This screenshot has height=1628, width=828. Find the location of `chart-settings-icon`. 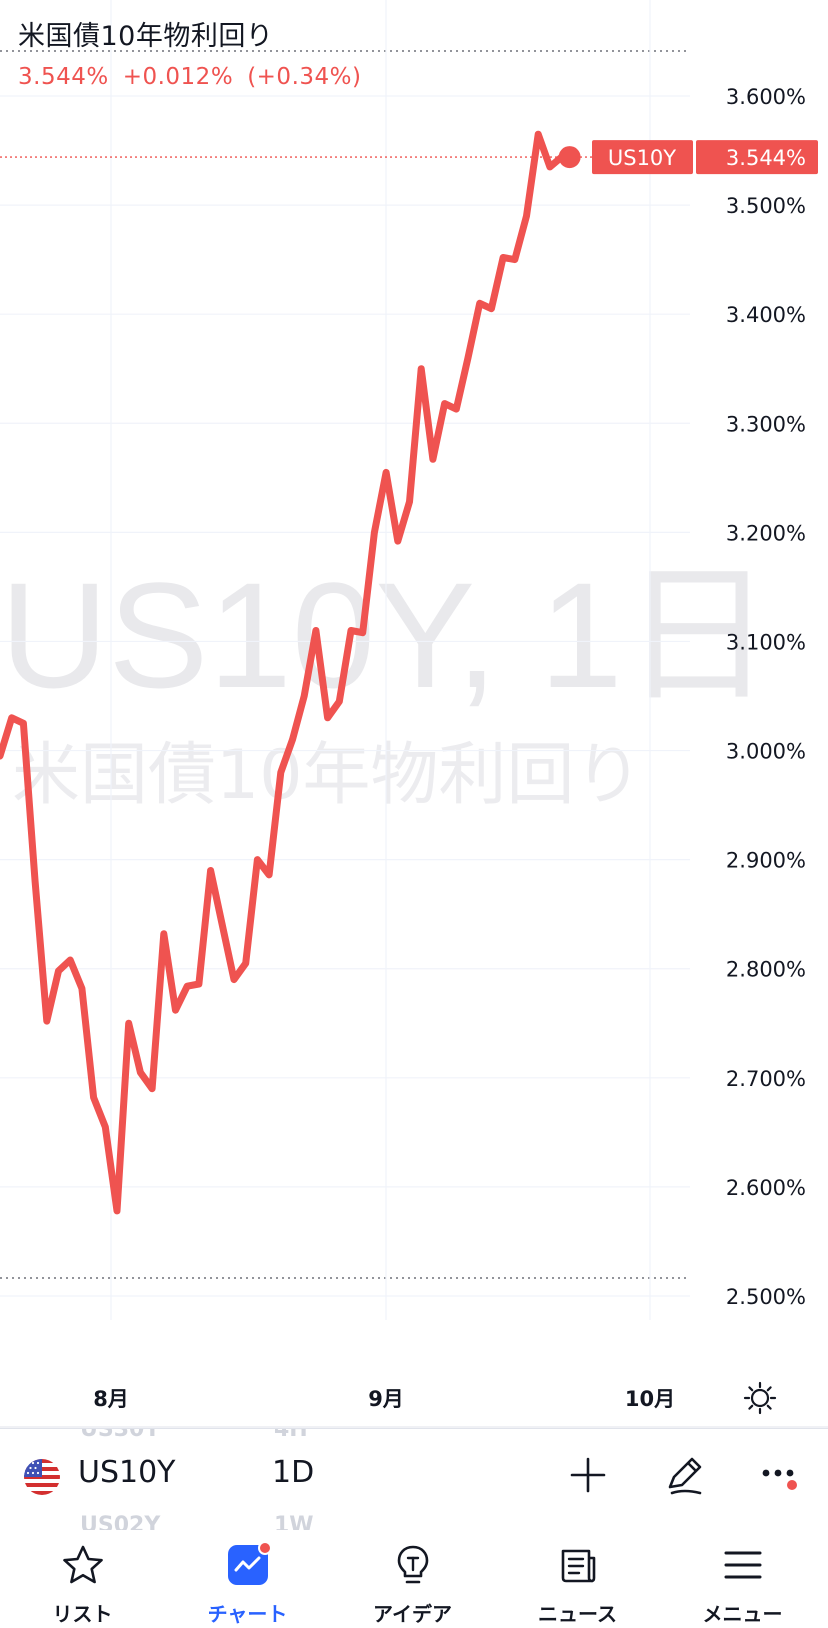

chart-settings-icon is located at coordinates (760, 1398).